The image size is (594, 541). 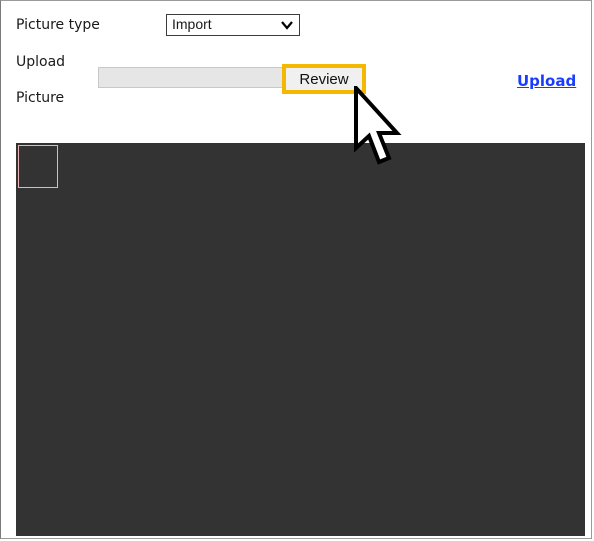 I want to click on upload-picture-label-line2: Picture, so click(x=40, y=98).